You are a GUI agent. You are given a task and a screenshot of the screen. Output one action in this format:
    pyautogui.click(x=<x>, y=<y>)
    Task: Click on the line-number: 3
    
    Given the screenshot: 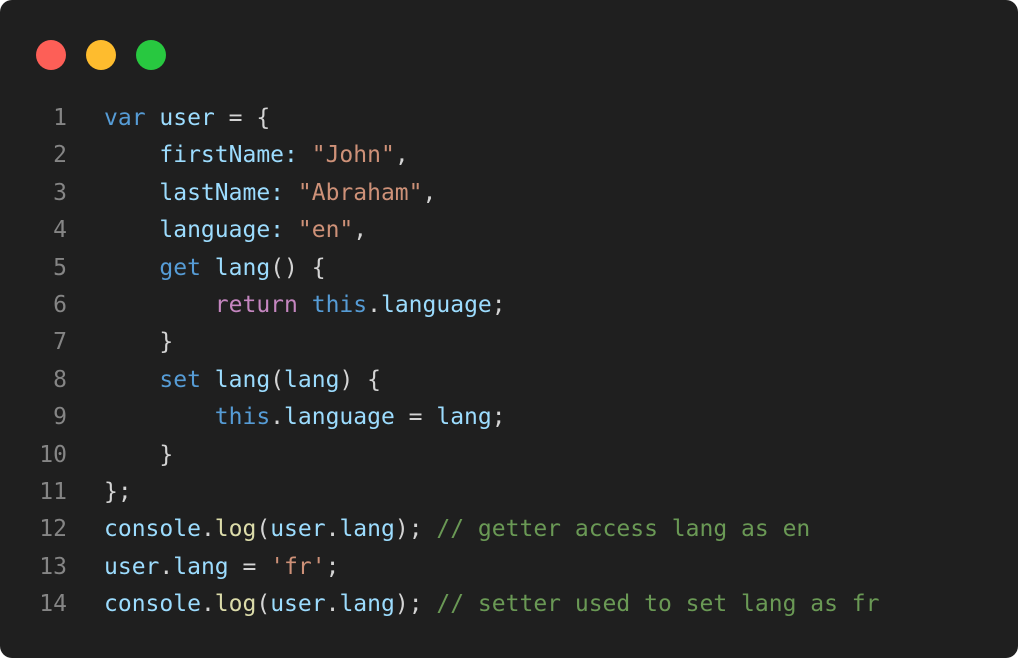 What is the action you would take?
    pyautogui.click(x=60, y=192)
    